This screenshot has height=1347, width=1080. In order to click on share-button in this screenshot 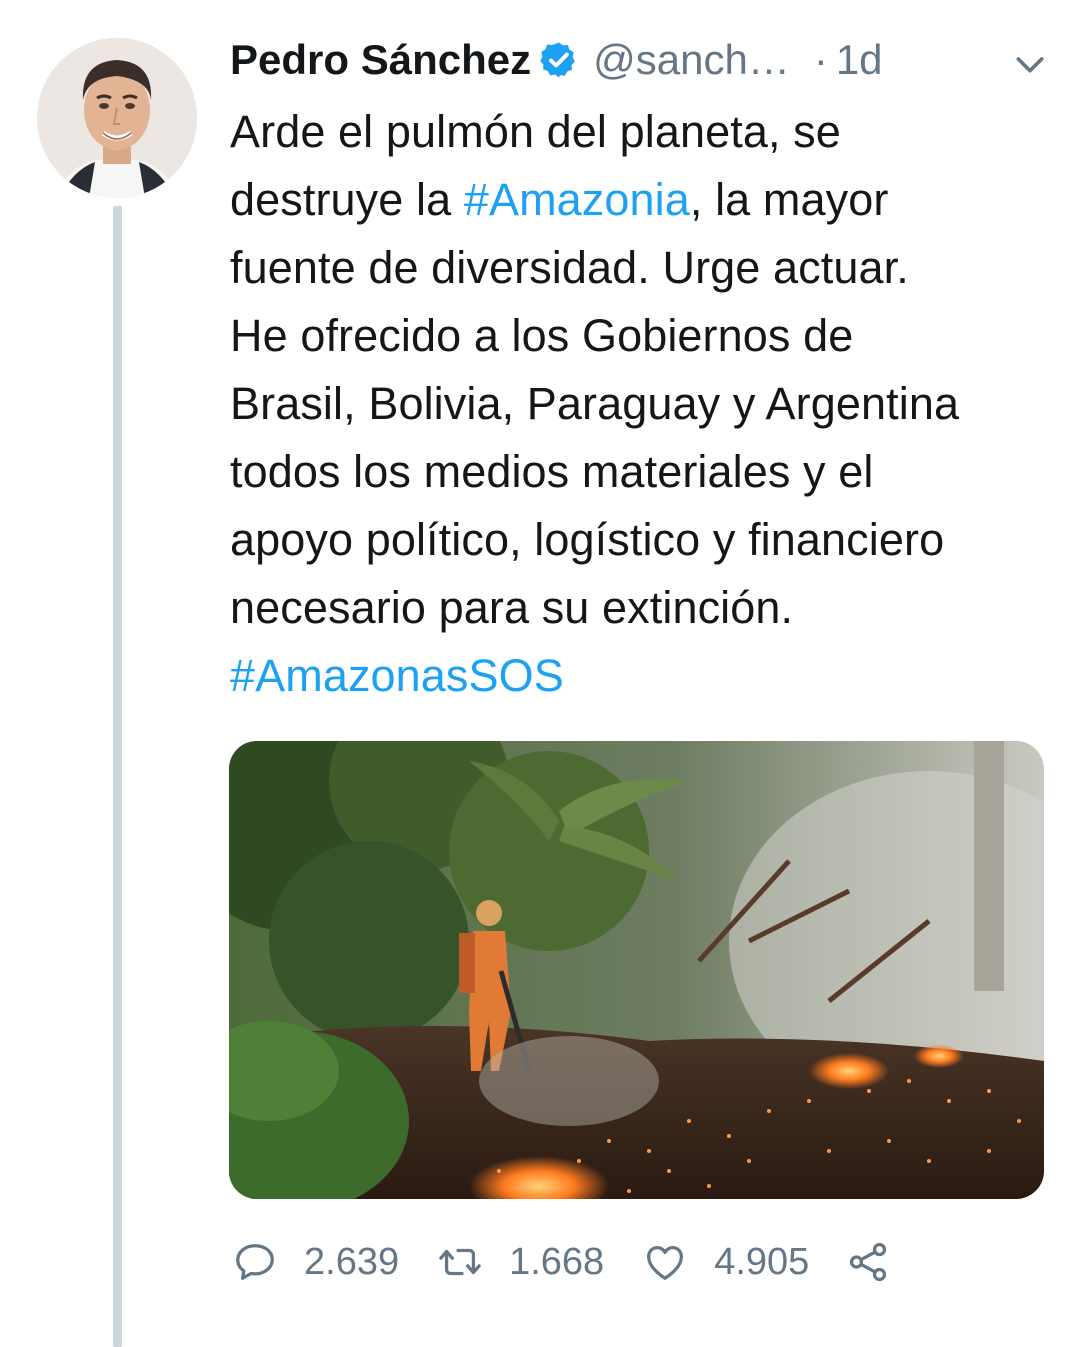, I will do `click(868, 1262)`.